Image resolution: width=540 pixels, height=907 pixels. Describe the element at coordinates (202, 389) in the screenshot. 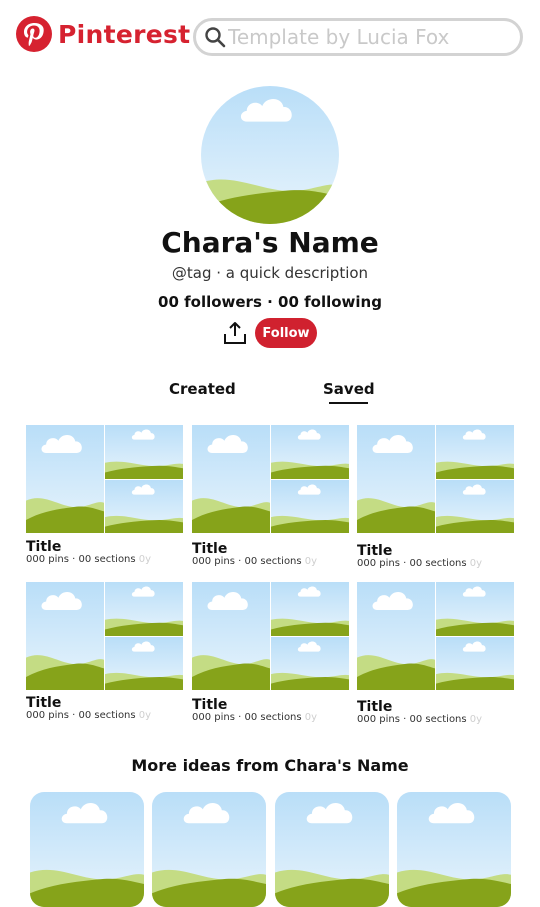

I see `tab-created: Created` at that location.